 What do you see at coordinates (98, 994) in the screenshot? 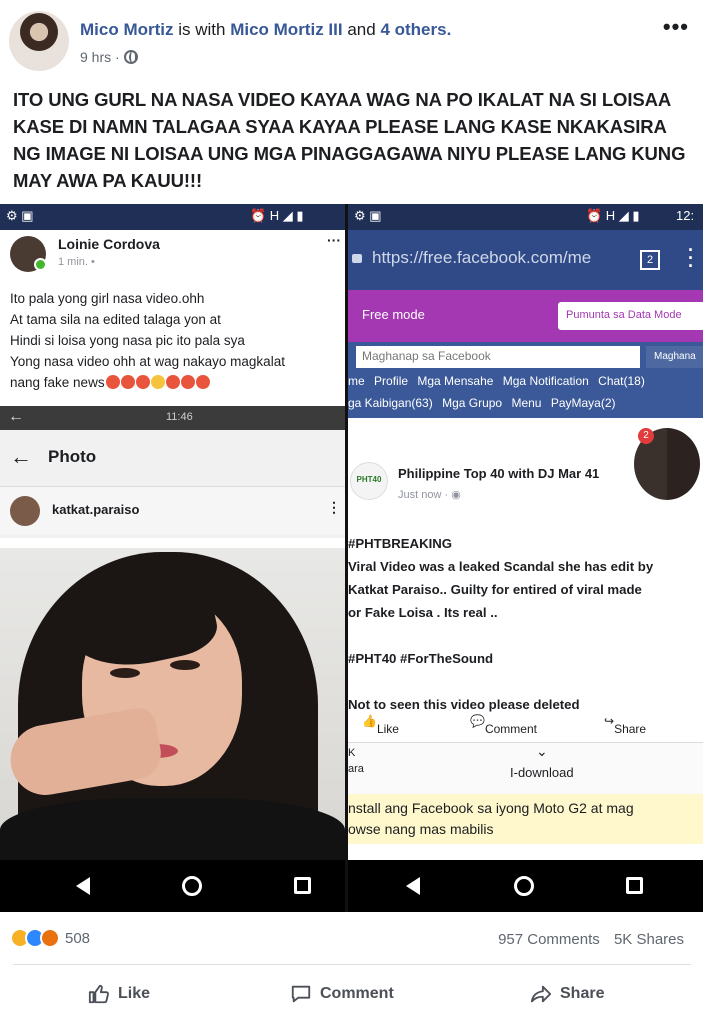
I see `thumbs-up-icon` at bounding box center [98, 994].